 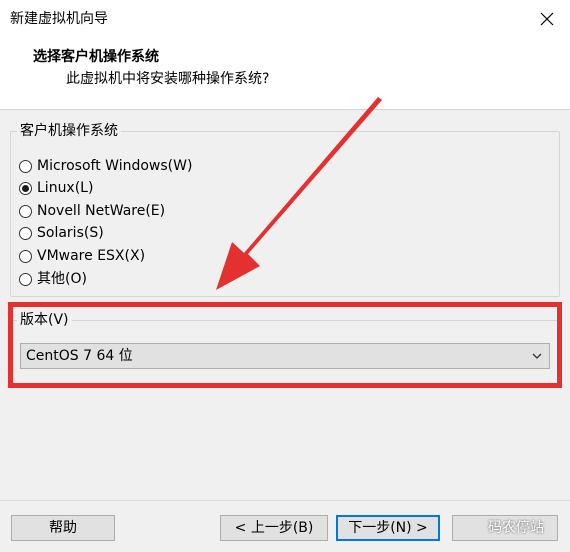 What do you see at coordinates (69, 131) in the screenshot?
I see `guest-os-legend: 客户机操作系统` at bounding box center [69, 131].